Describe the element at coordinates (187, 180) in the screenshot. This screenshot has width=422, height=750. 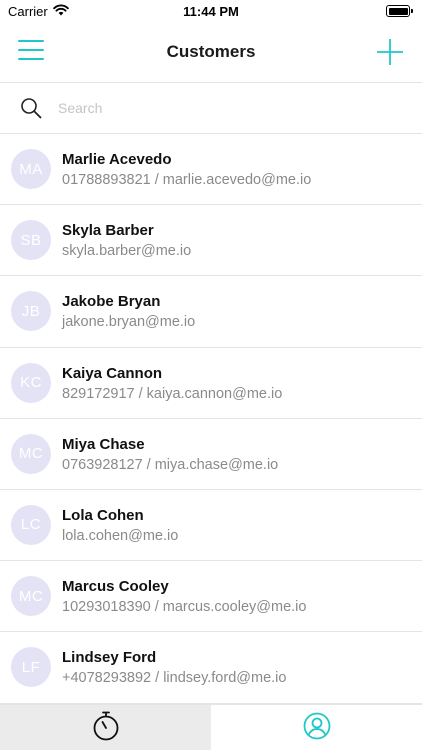
I see `customer-contact: 01788893821 / marlie.acevedo@me.io` at that location.